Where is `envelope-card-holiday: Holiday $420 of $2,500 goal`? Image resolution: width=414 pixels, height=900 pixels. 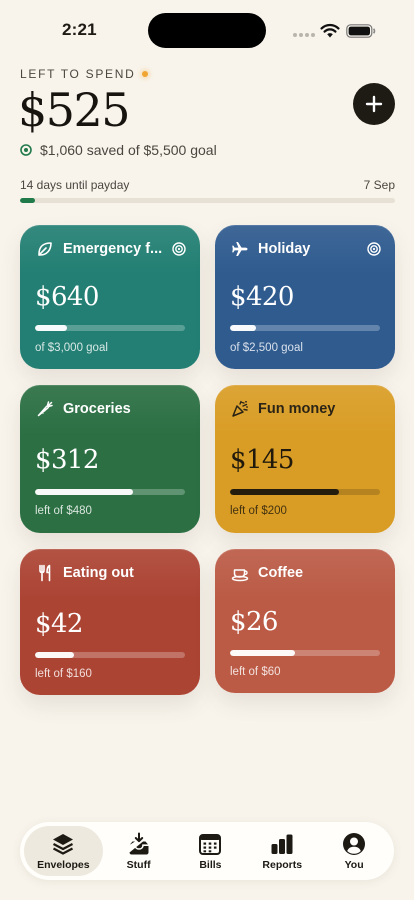 envelope-card-holiday: Holiday $420 of $2,500 goal is located at coordinates (305, 297).